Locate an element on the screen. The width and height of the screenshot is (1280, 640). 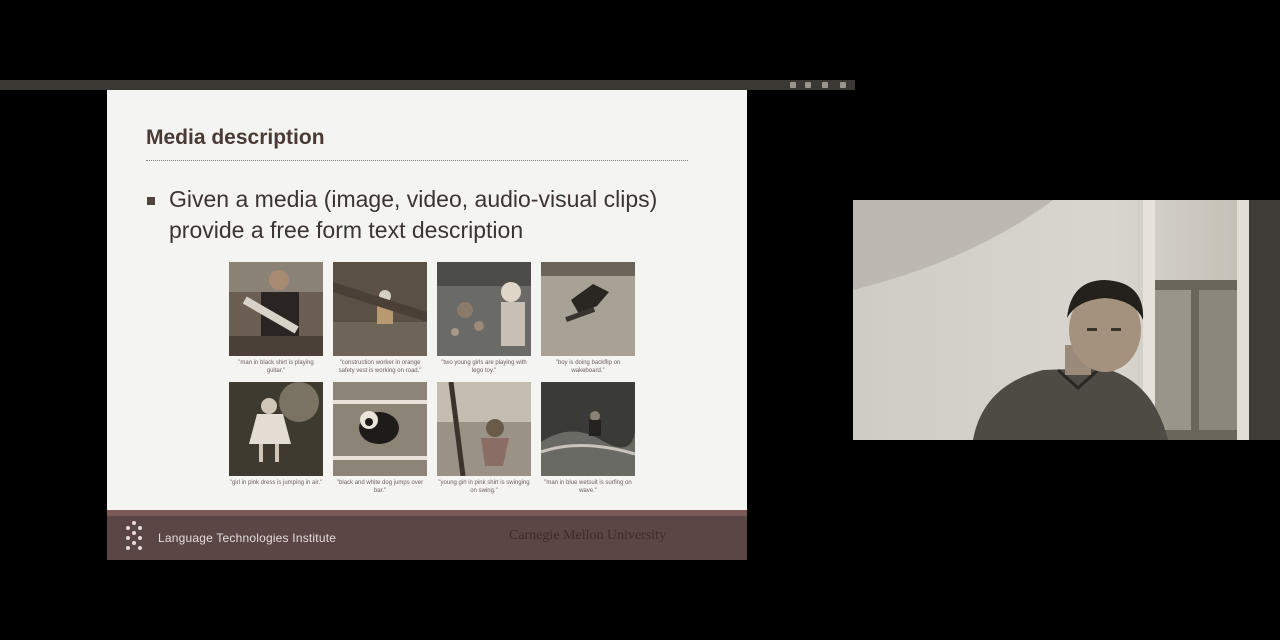
surfing-photo is located at coordinates (588, 429).